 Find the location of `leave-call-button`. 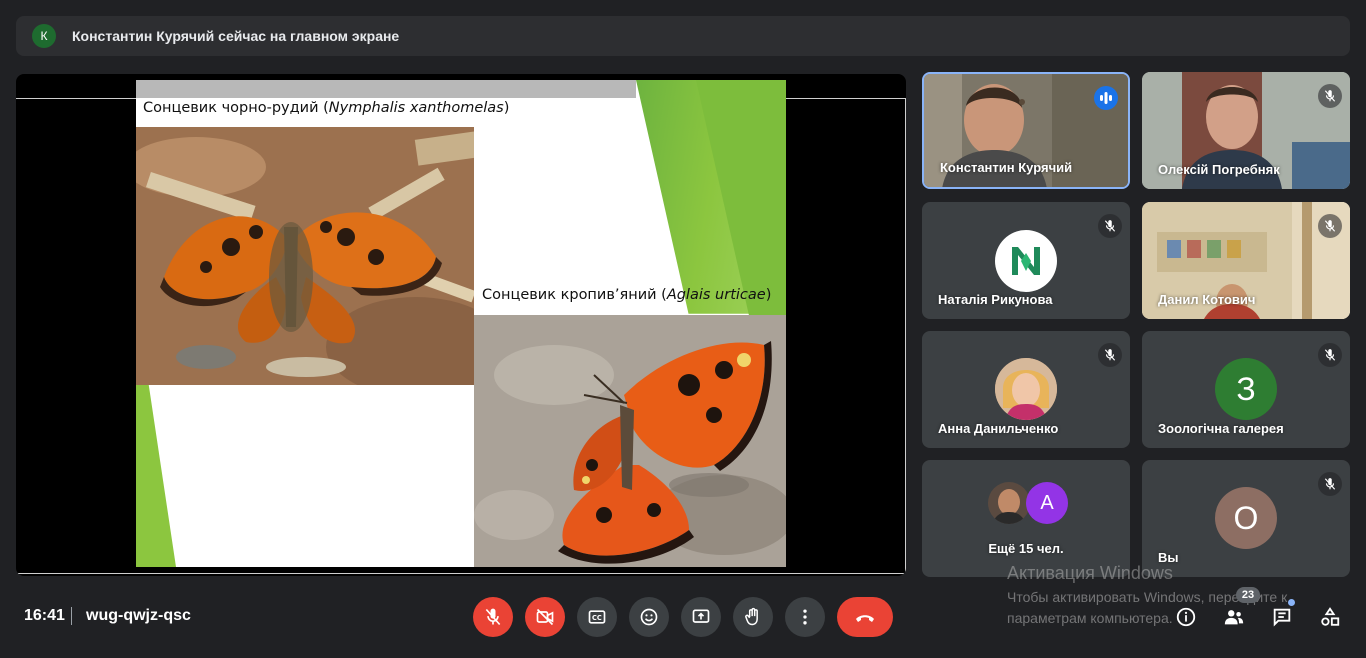

leave-call-button is located at coordinates (865, 617).